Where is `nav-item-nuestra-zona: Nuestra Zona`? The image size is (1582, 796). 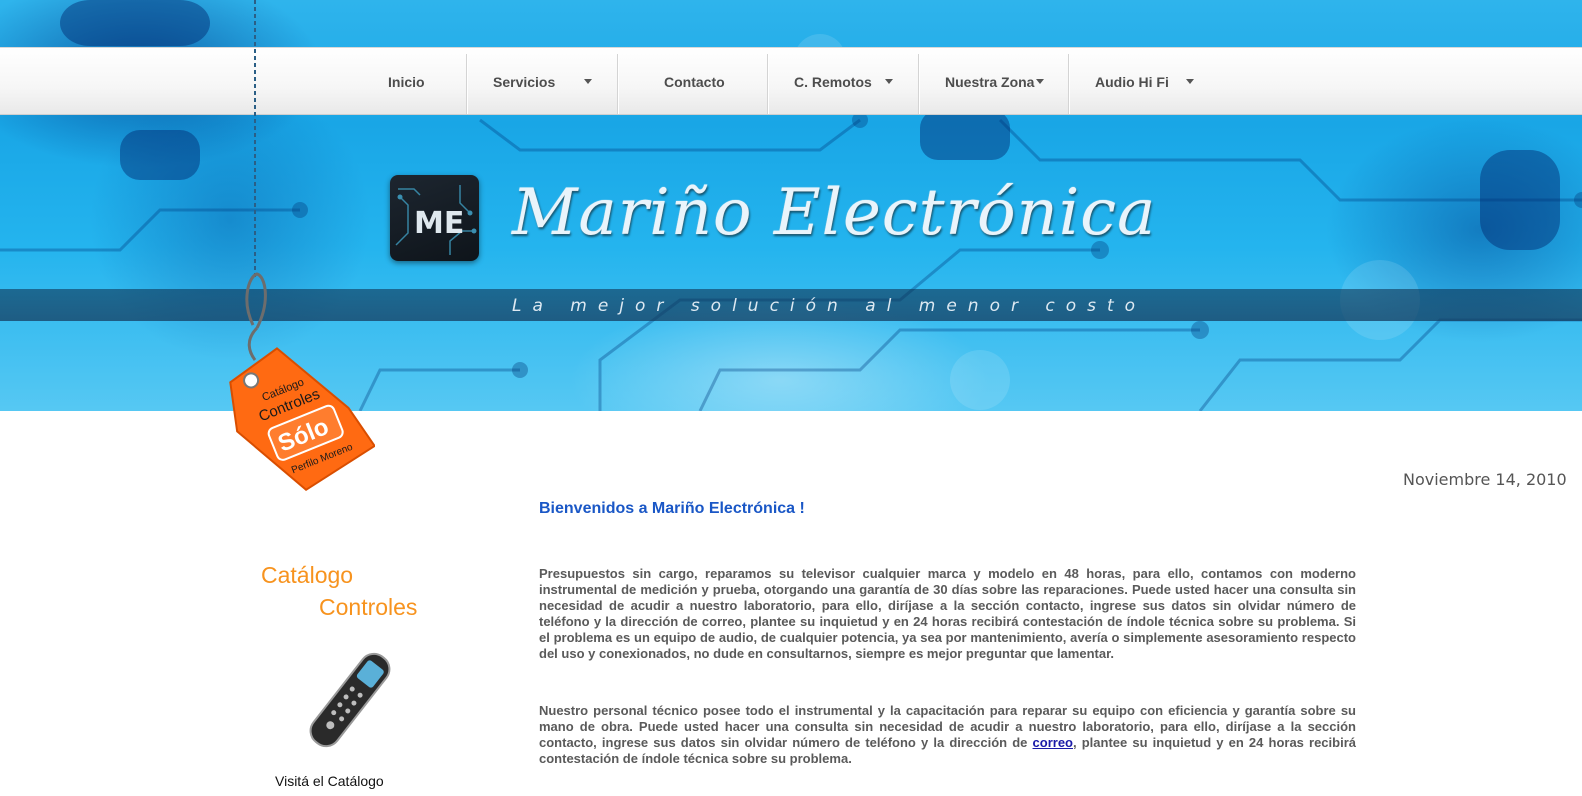 nav-item-nuestra-zona: Nuestra Zona is located at coordinates (989, 82).